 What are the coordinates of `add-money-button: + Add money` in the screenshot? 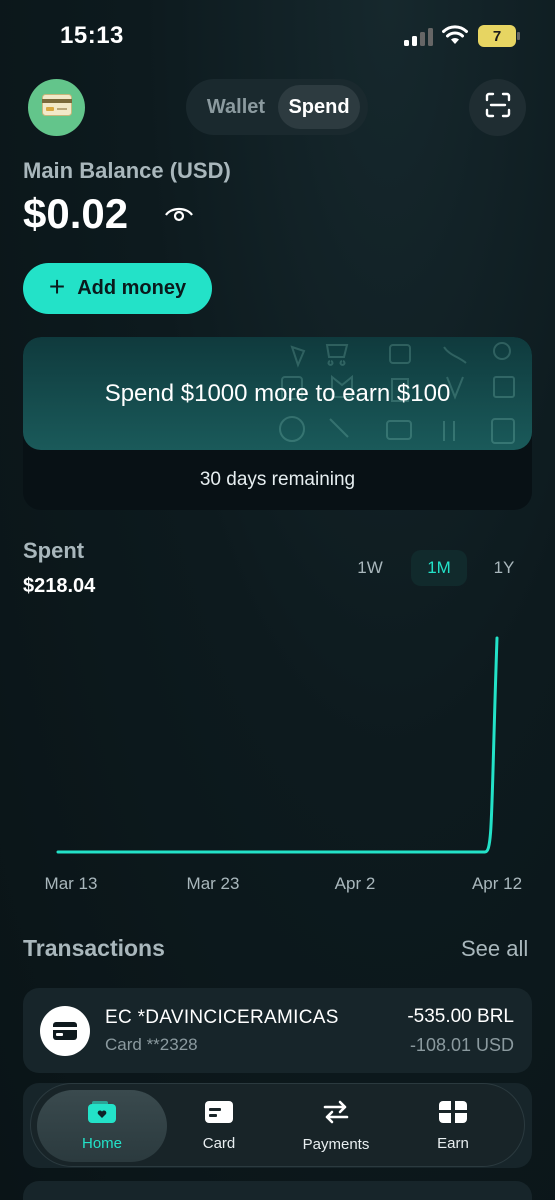 It's located at (117, 288).